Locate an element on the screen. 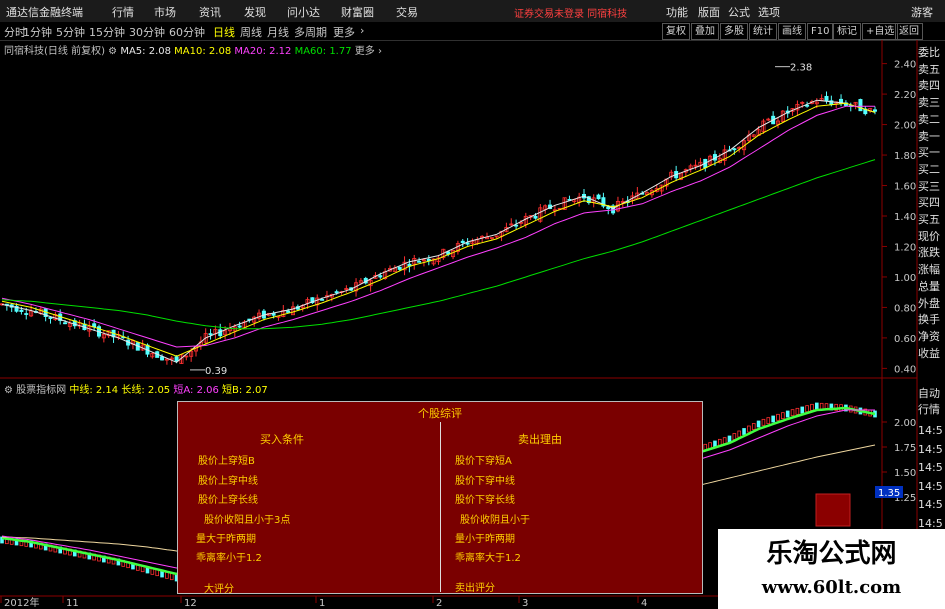  price-tag: 1.35 is located at coordinates (889, 493).